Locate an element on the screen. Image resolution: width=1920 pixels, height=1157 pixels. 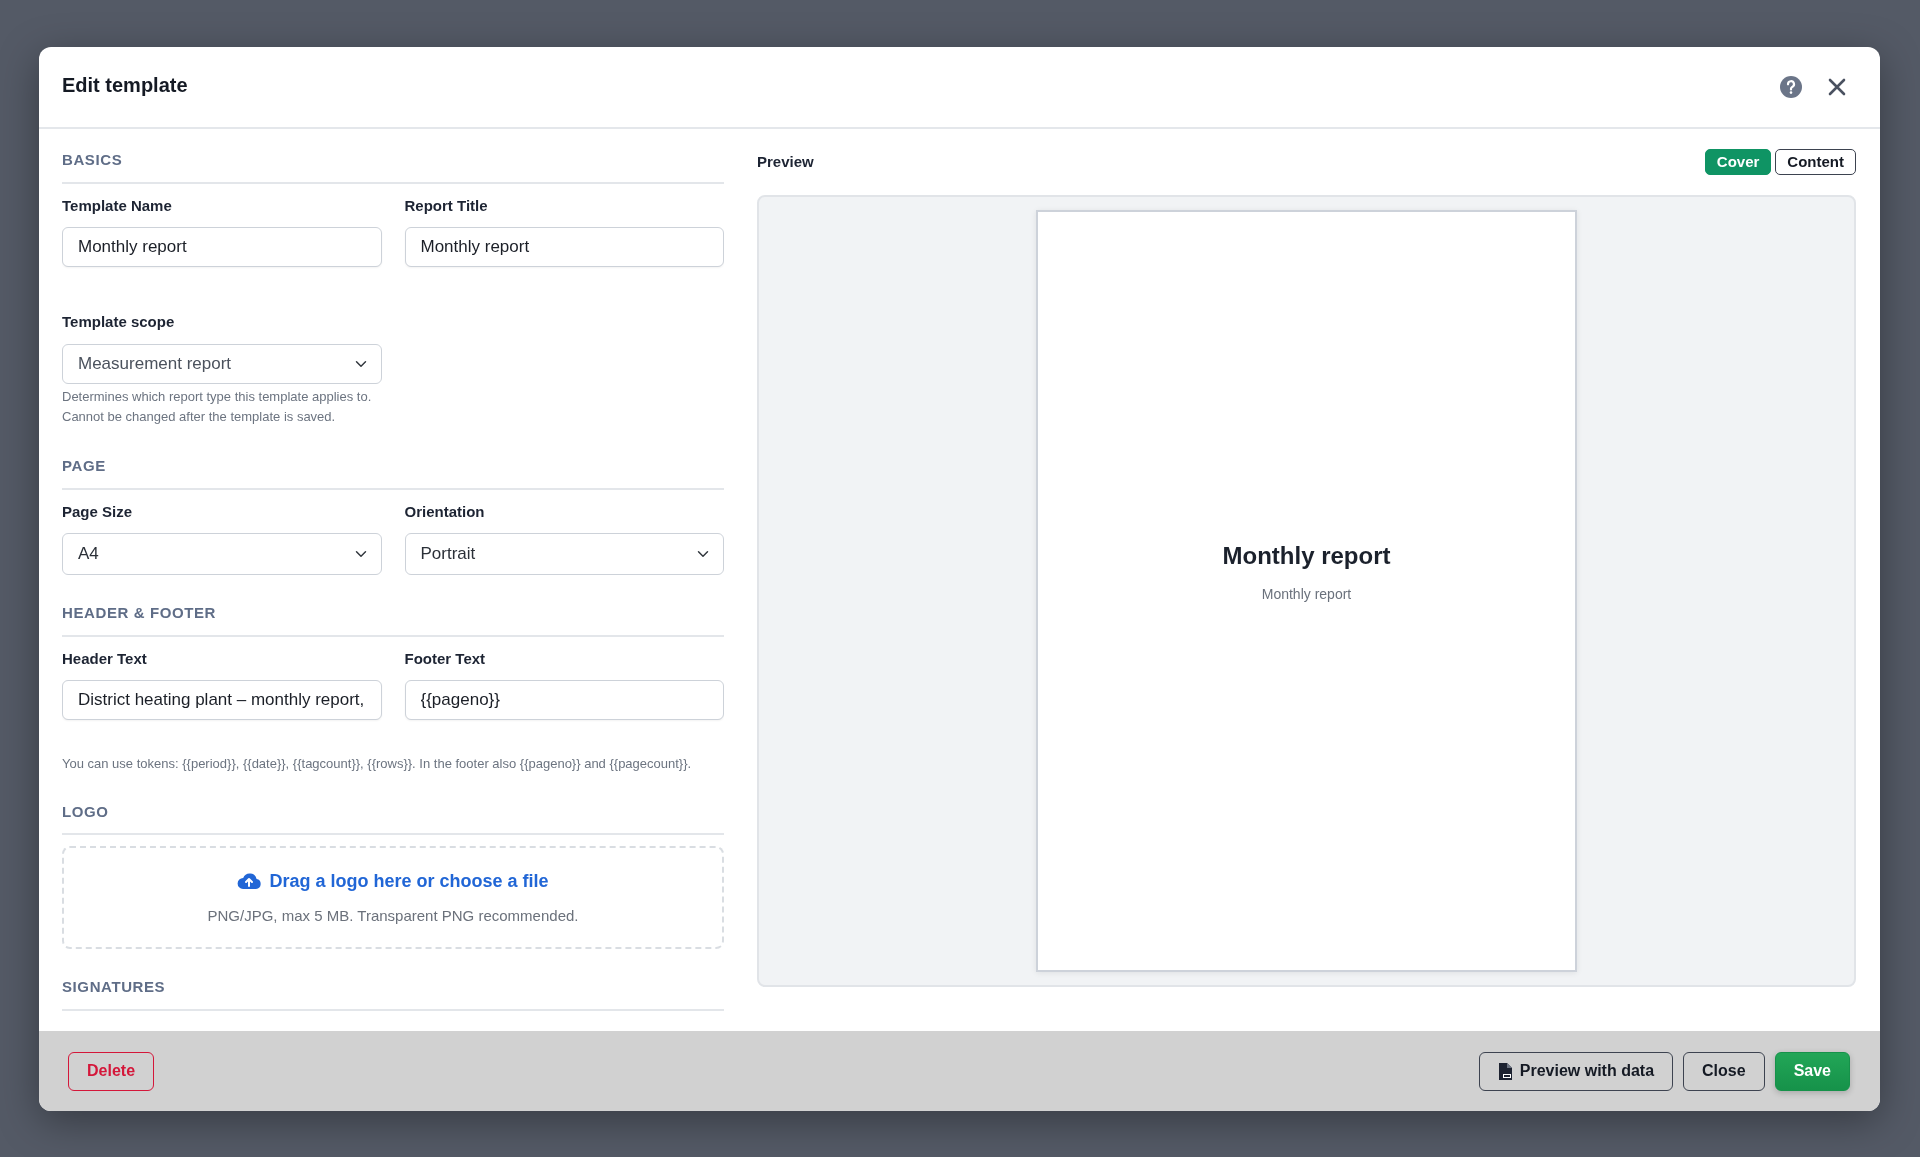
preview-tab: Cover is located at coordinates (1738, 162).